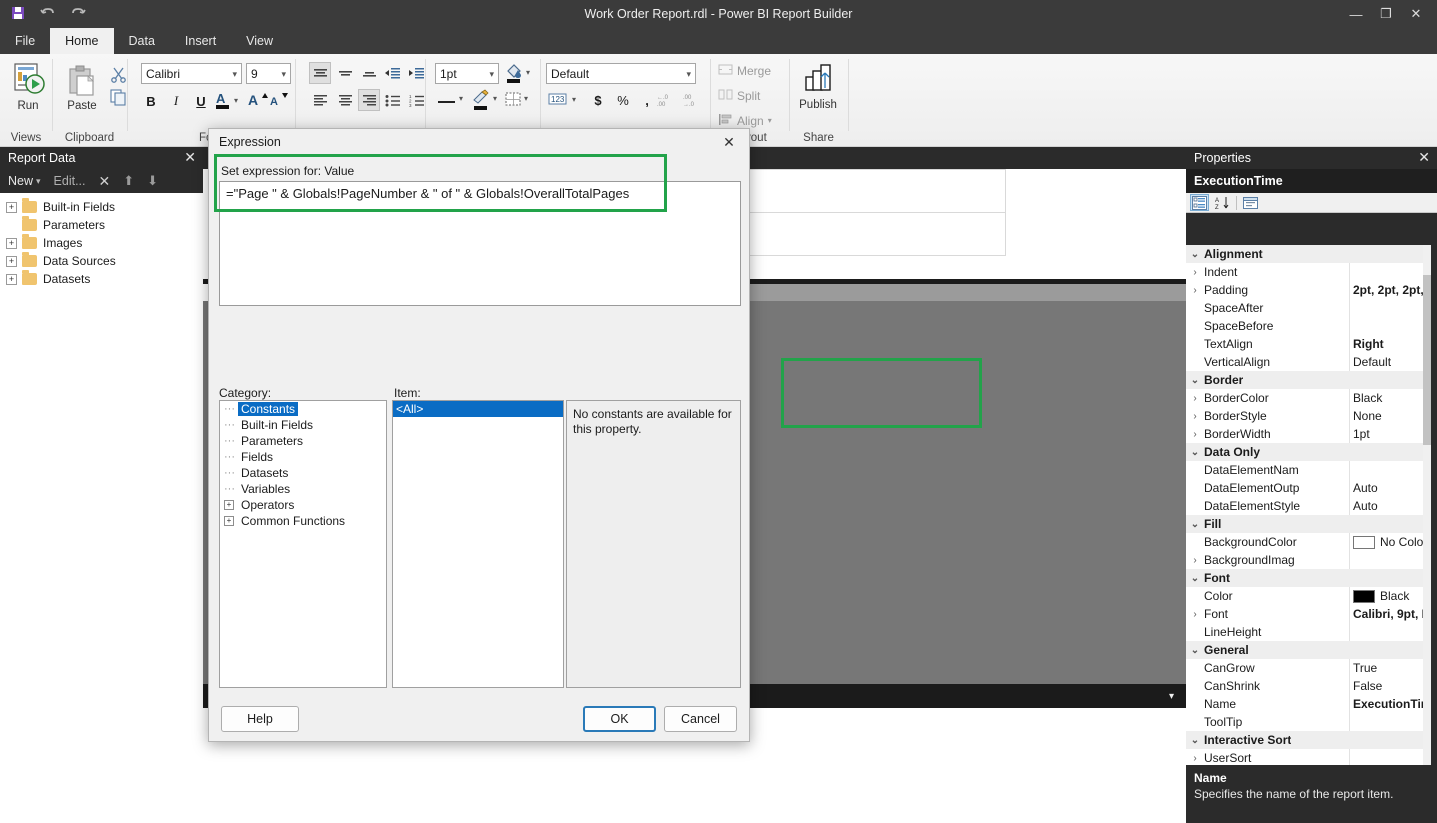 The image size is (1437, 823). Describe the element at coordinates (1308, 488) in the screenshot. I see `property-row-dataelementoutput: DataElementOutp Auto` at that location.